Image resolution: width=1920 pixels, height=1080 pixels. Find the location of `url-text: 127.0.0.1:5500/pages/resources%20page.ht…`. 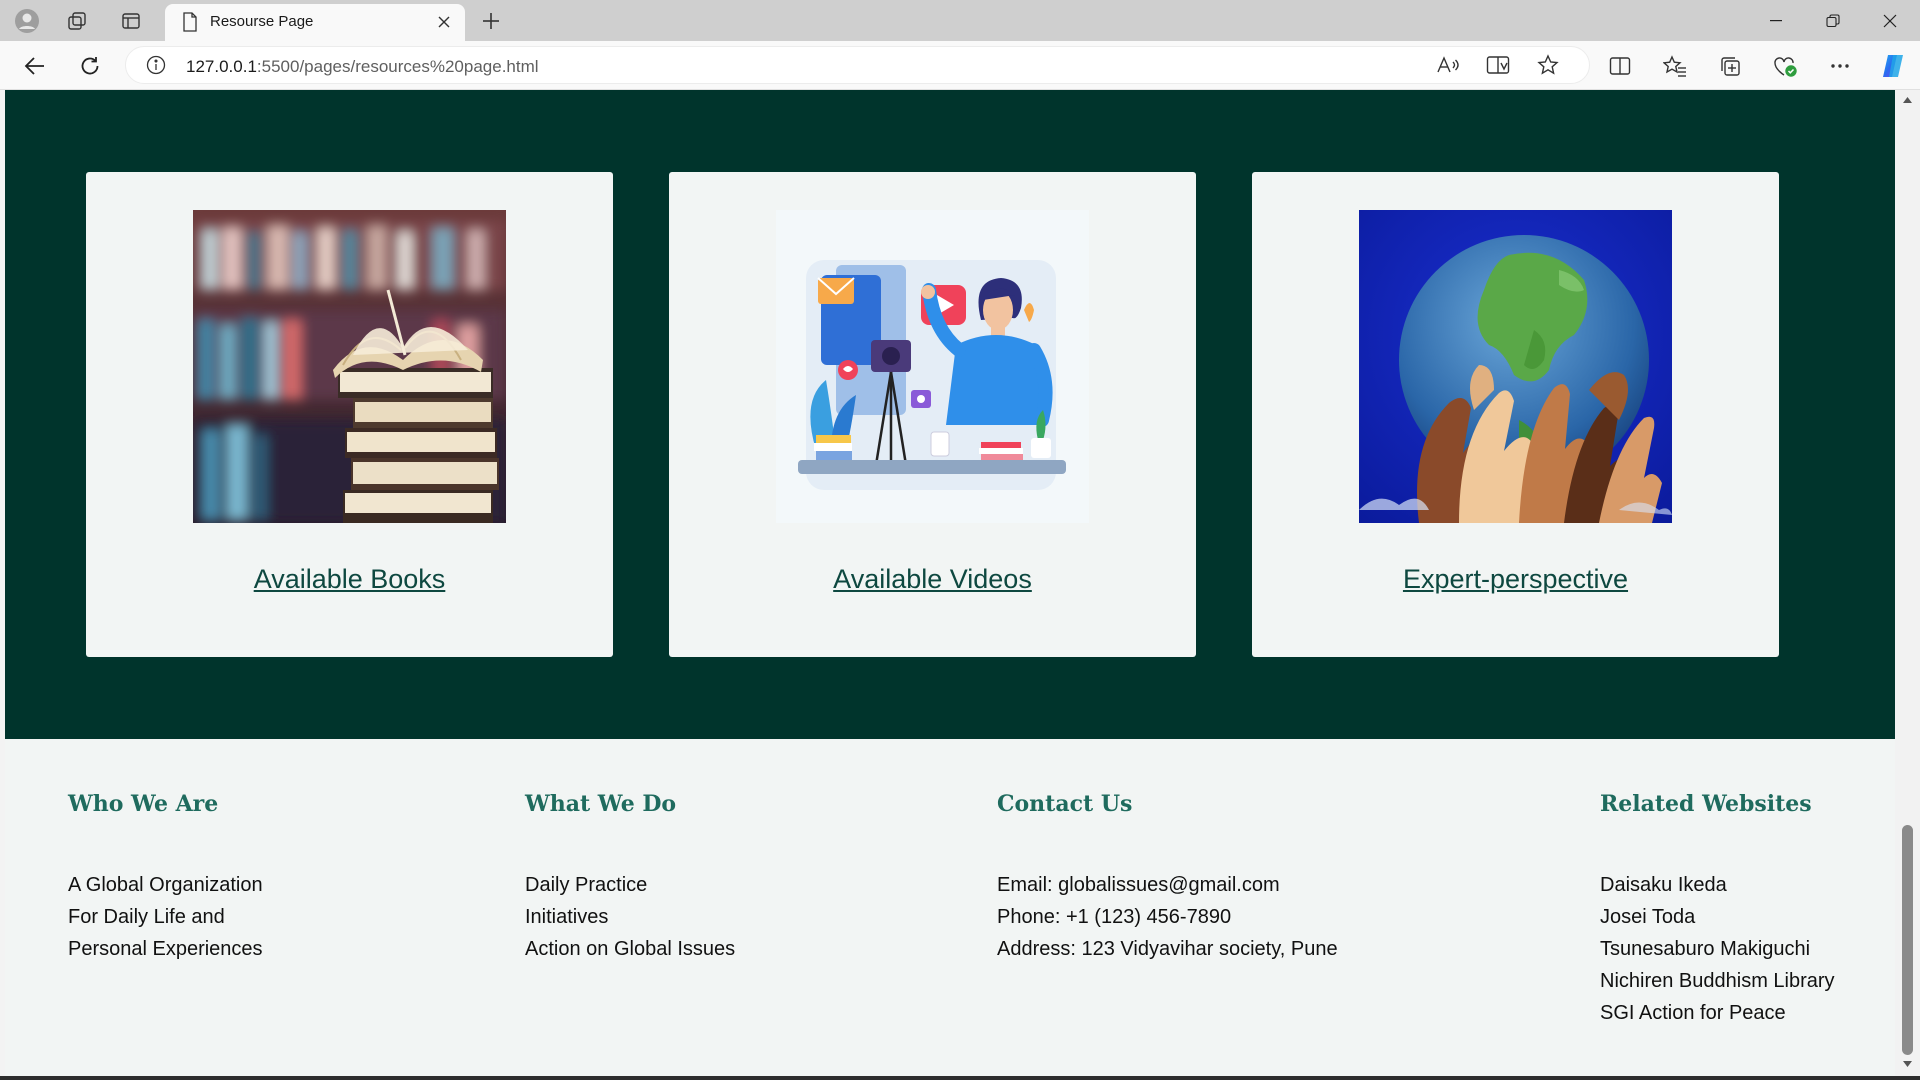

url-text: 127.0.0.1:5500/pages/resources%20page.ht… is located at coordinates (362, 67).